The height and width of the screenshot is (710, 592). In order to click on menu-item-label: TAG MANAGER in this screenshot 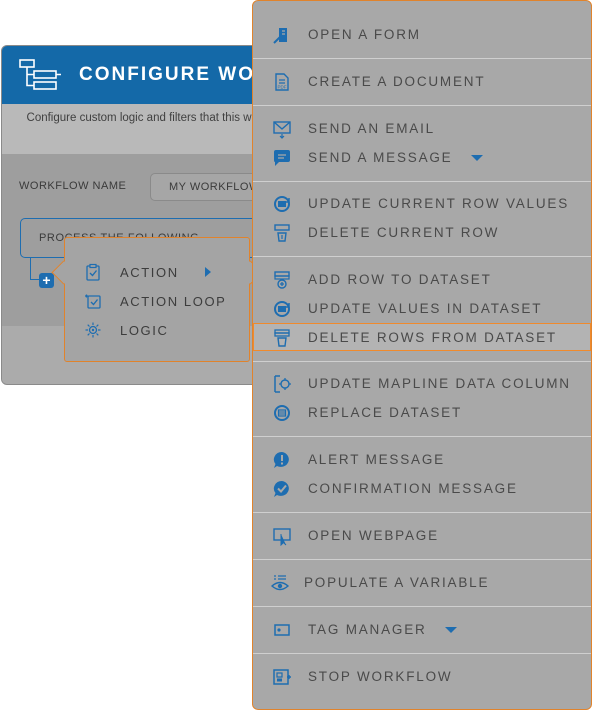, I will do `click(367, 629)`.